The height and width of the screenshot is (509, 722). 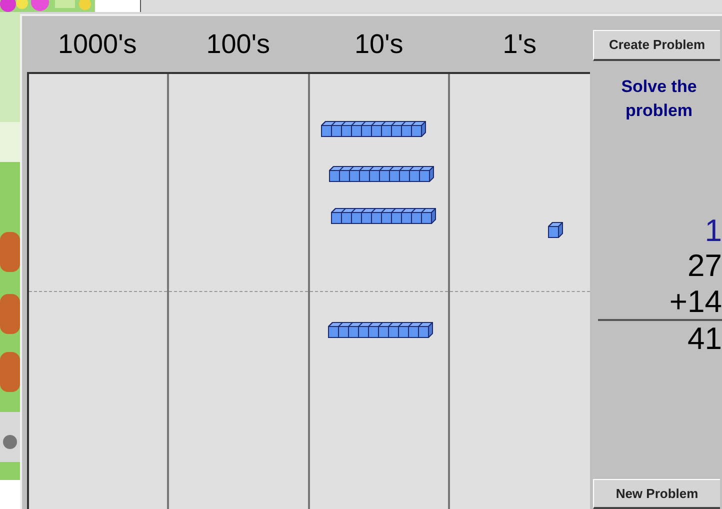 I want to click on unit-cube-block, so click(x=555, y=230).